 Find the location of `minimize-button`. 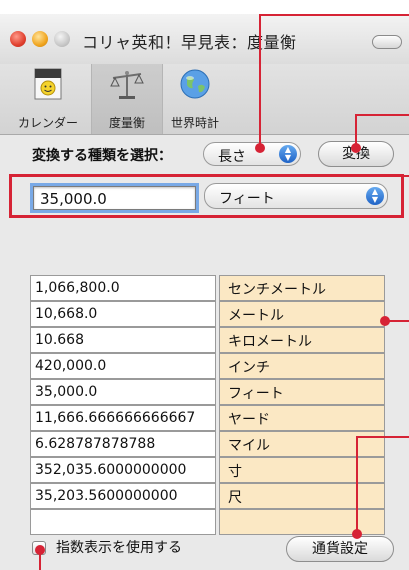

minimize-button is located at coordinates (40, 39).